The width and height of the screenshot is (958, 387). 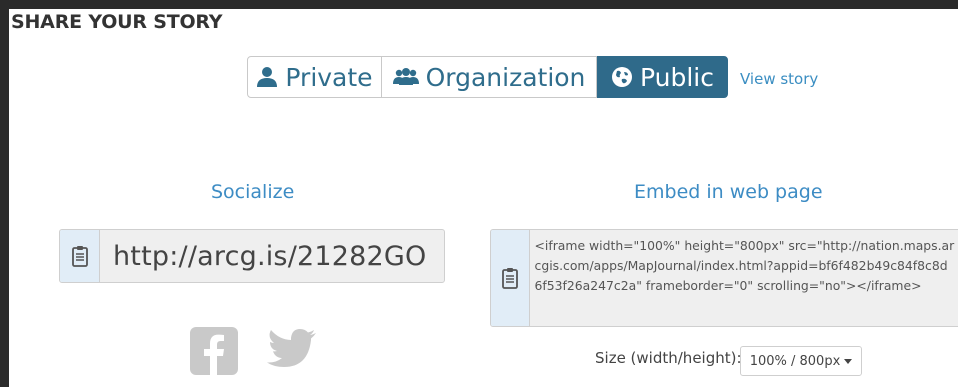 What do you see at coordinates (292, 349) in the screenshot?
I see `twitter-icon` at bounding box center [292, 349].